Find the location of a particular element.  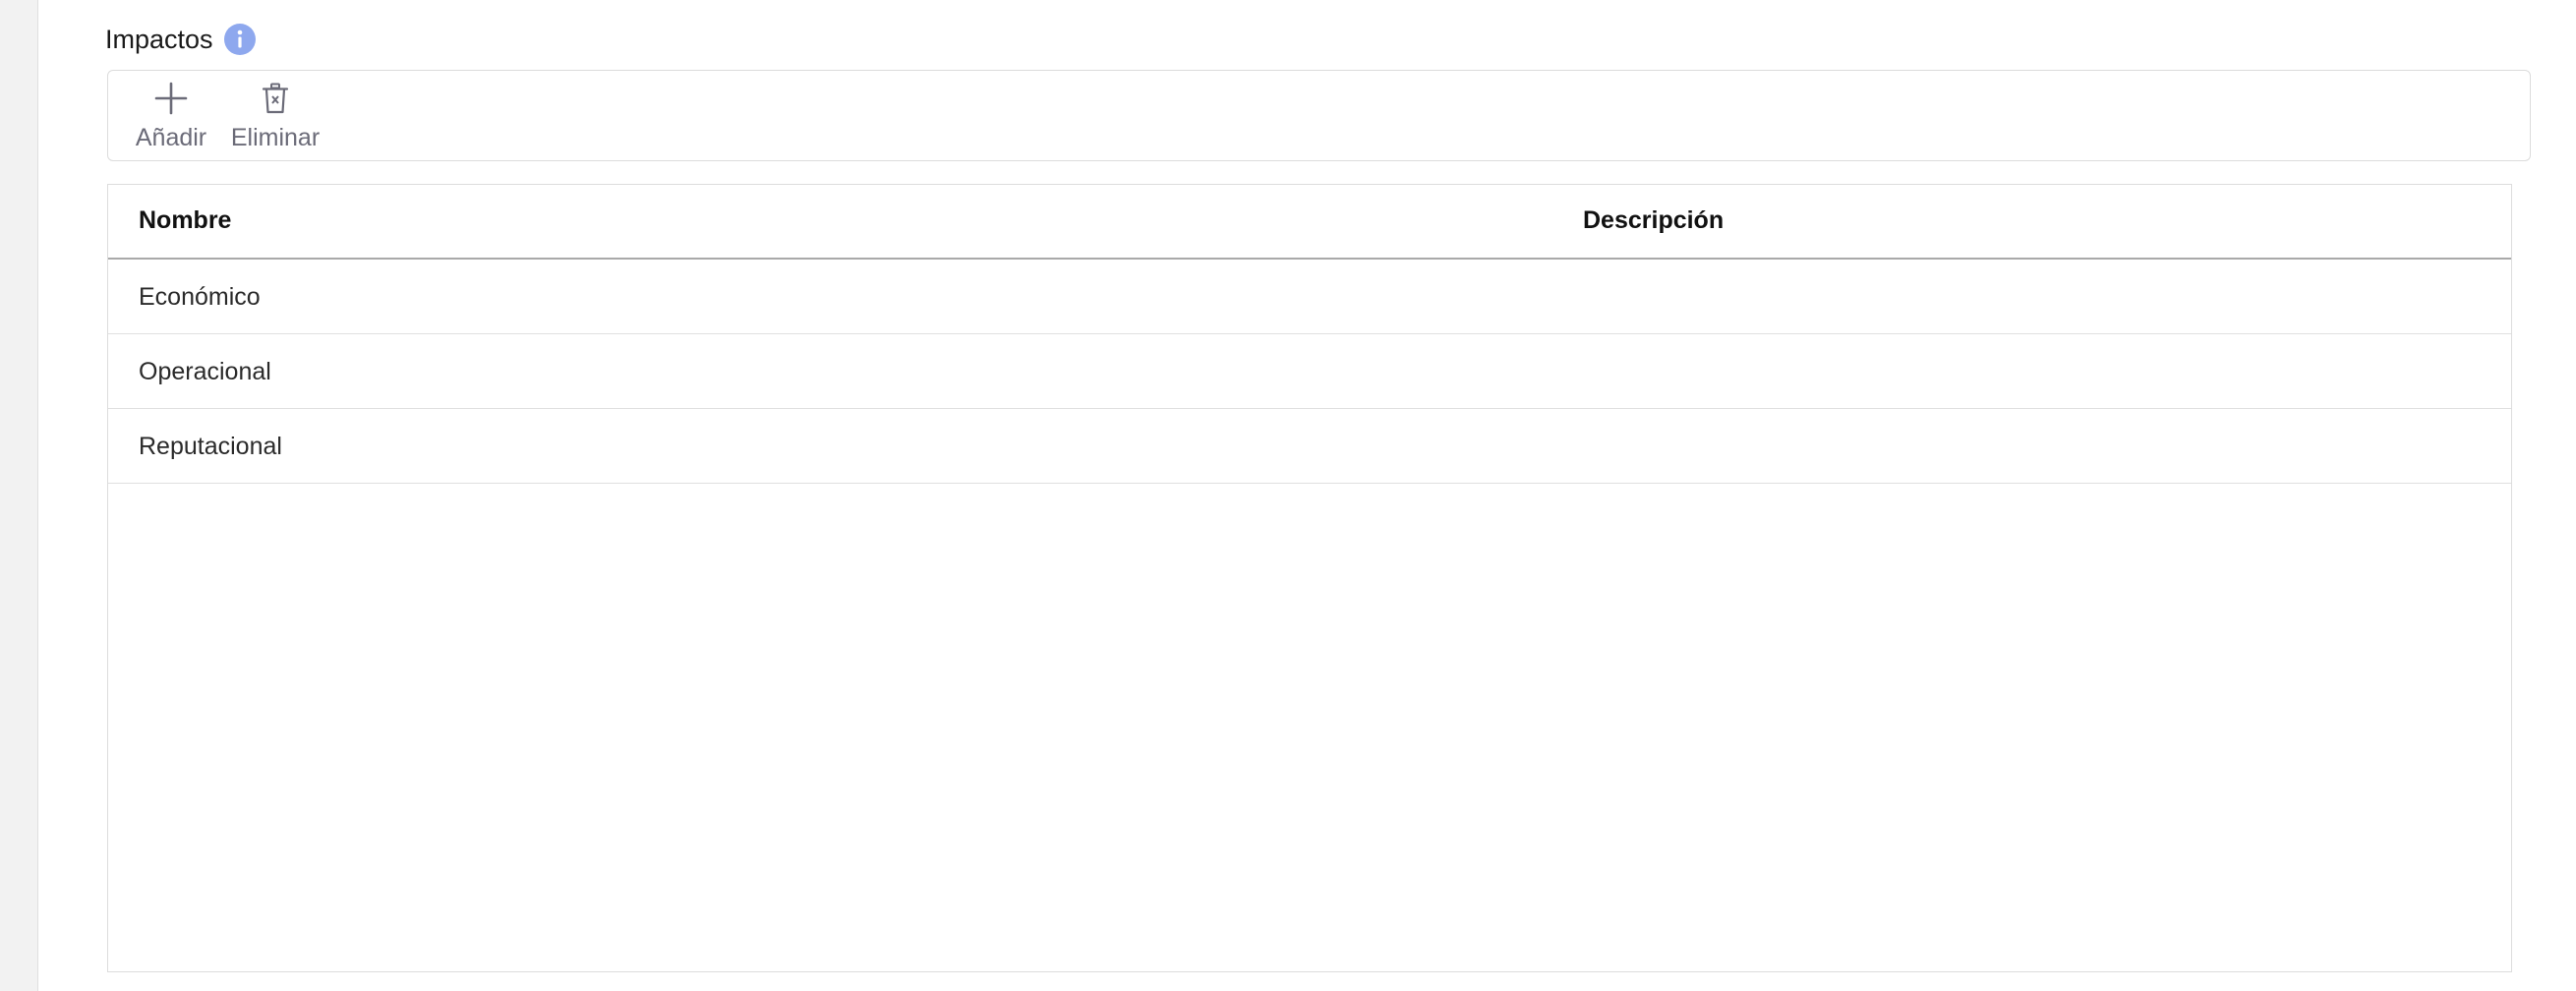

trash-icon is located at coordinates (275, 98).